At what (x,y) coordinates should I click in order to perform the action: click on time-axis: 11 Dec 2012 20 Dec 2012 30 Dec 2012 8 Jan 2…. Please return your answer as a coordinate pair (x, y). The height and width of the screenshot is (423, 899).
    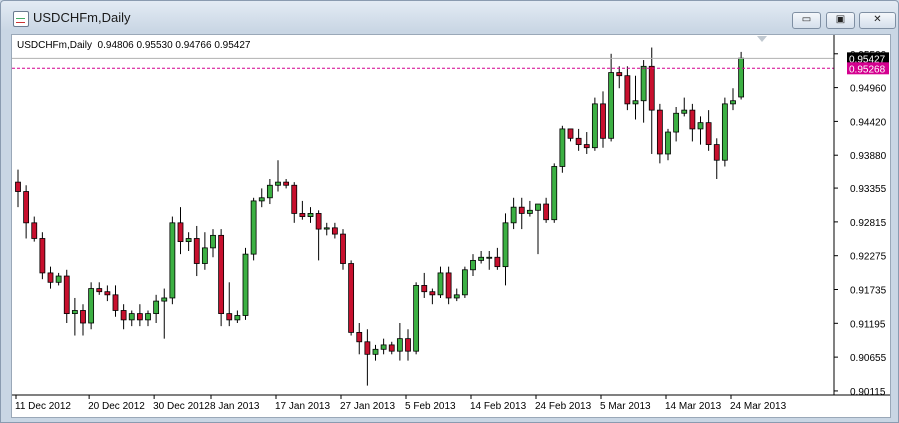
    Looking at the image, I should click on (401, 403).